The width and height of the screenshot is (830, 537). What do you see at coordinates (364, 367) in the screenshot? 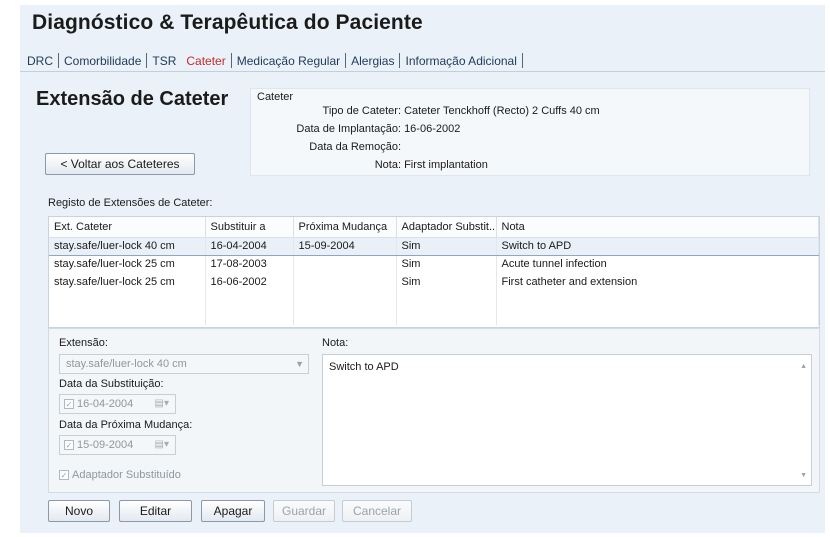
I see `note-text: Switch to APD` at bounding box center [364, 367].